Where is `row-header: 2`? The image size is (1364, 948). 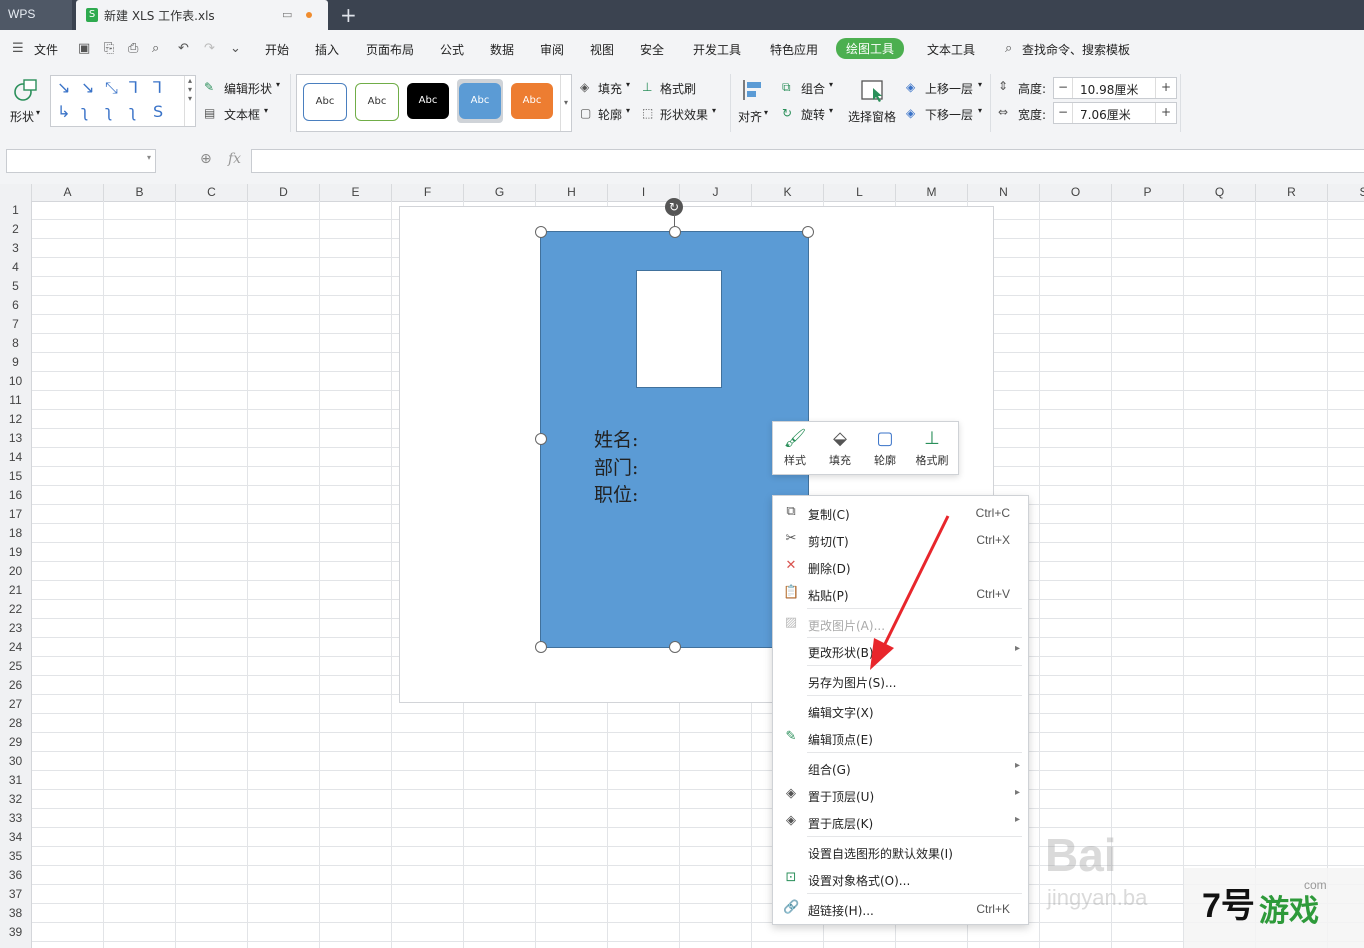
row-header: 2 is located at coordinates (15, 229).